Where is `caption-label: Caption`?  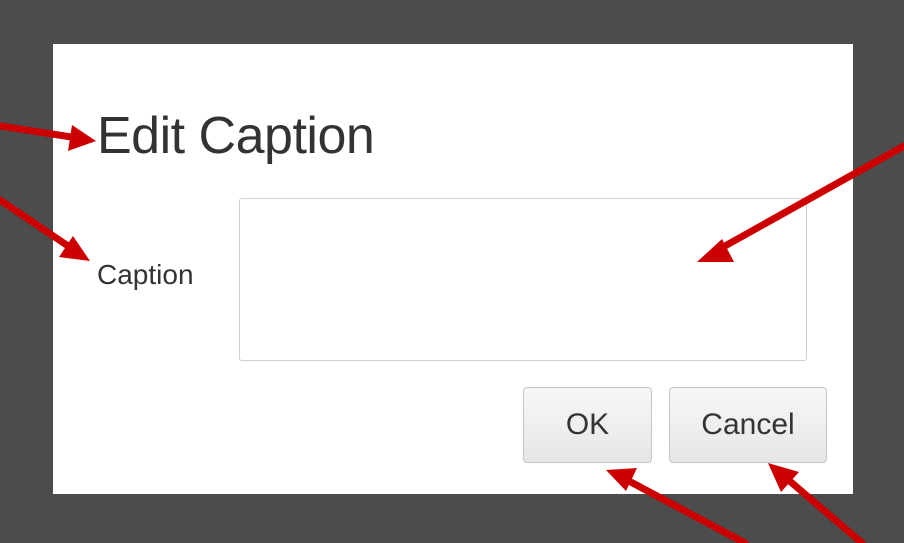
caption-label: Caption is located at coordinates (145, 274).